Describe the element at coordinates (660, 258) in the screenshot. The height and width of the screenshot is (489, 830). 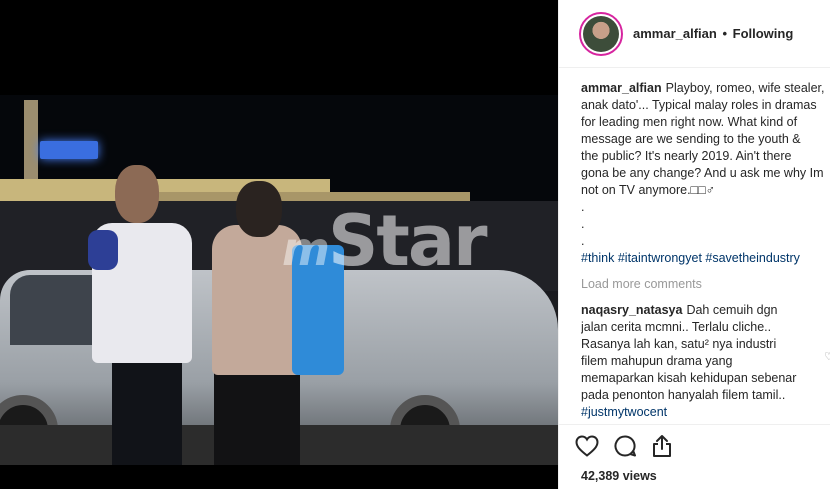
I see `hashtag-link: #itaintwrongyet` at that location.